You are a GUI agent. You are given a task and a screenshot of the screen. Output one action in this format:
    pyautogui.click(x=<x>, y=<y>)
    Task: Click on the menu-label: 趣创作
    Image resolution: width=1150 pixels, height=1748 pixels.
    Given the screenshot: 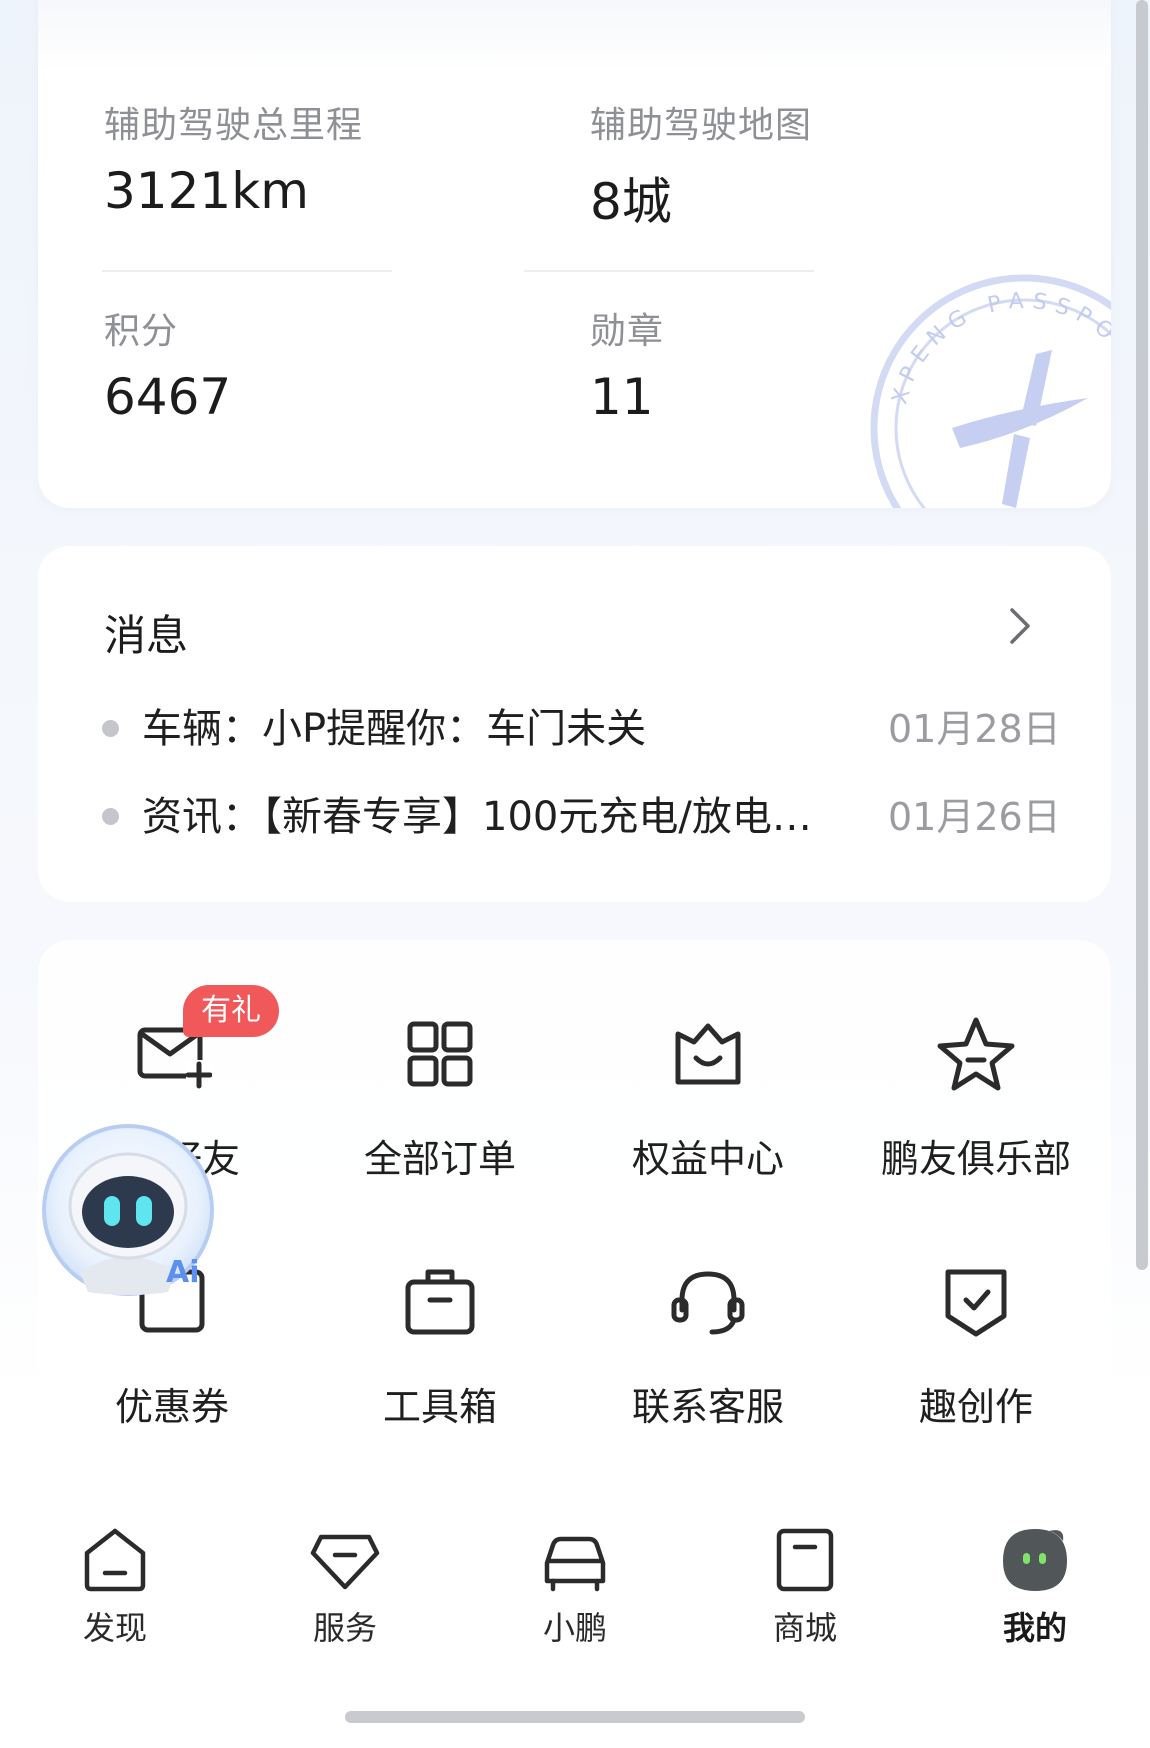 What is the action you would take?
    pyautogui.click(x=975, y=1407)
    